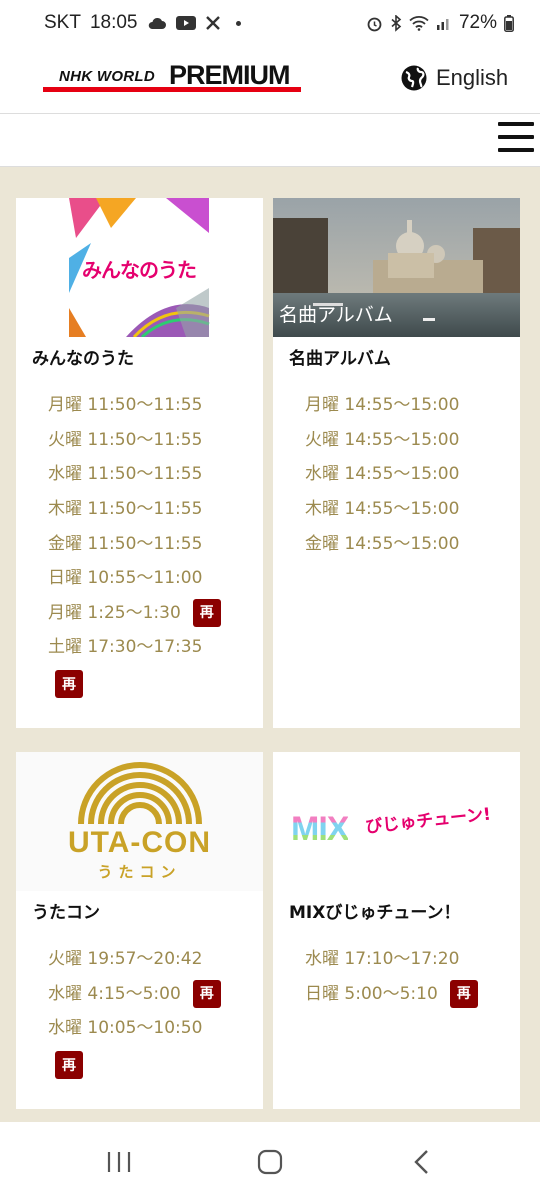  Describe the element at coordinates (139, 872) in the screenshot. I see `thumbnail-subcaption: うたコン` at that location.